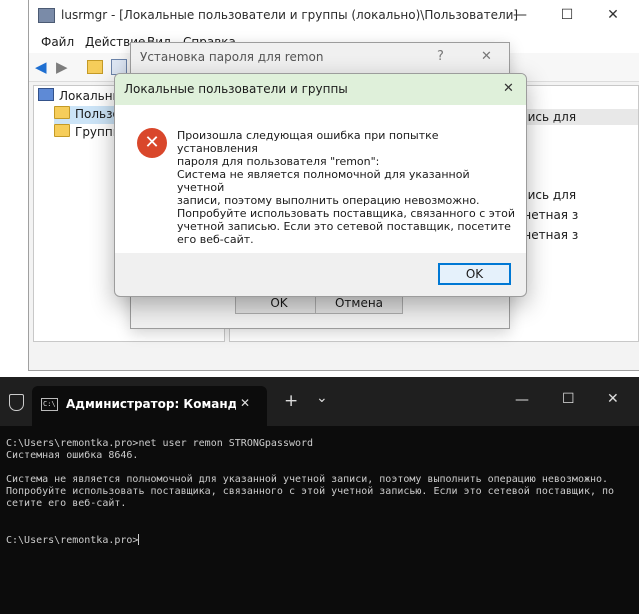 Image resolution: width=639 pixels, height=614 pixels. I want to click on chevron-down-icon: ⌄, so click(322, 398).